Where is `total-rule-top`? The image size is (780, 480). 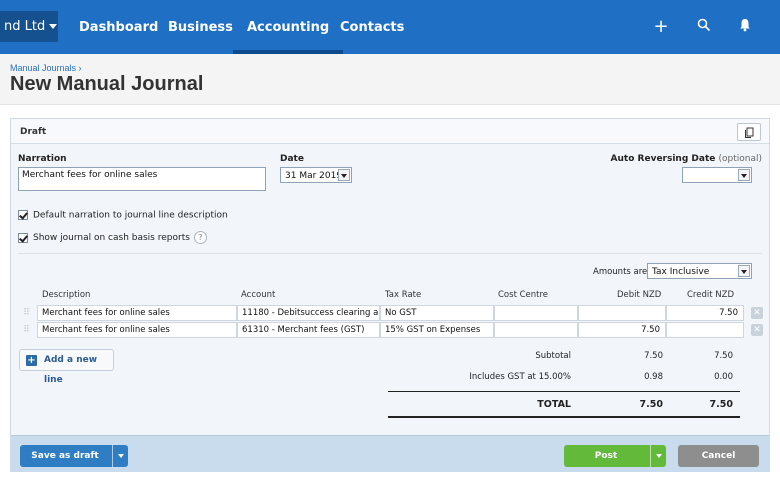 total-rule-top is located at coordinates (564, 391).